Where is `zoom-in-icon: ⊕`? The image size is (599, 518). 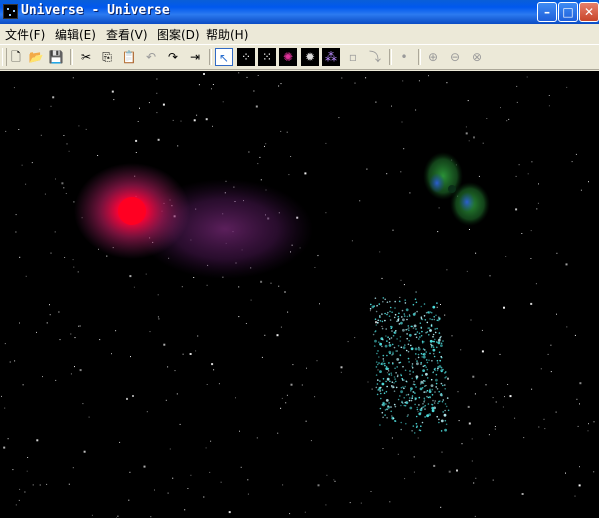
zoom-in-icon: ⊕ is located at coordinates (433, 57).